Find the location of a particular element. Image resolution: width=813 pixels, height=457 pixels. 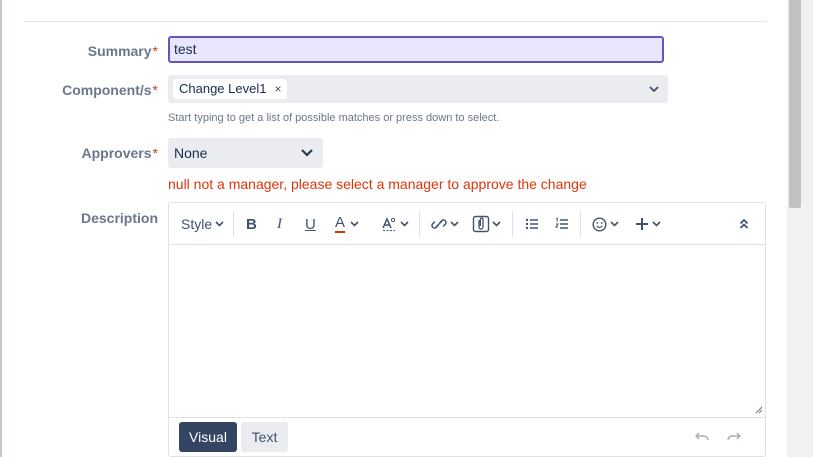

text-color-button: A is located at coordinates (347, 224).